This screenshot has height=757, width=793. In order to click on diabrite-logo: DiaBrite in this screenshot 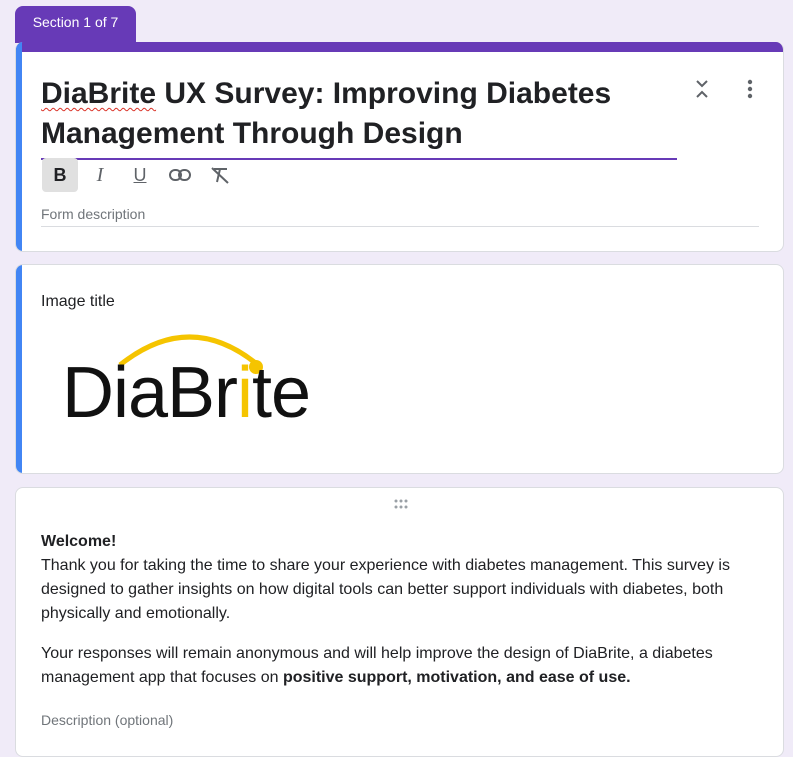, I will do `click(202, 381)`.